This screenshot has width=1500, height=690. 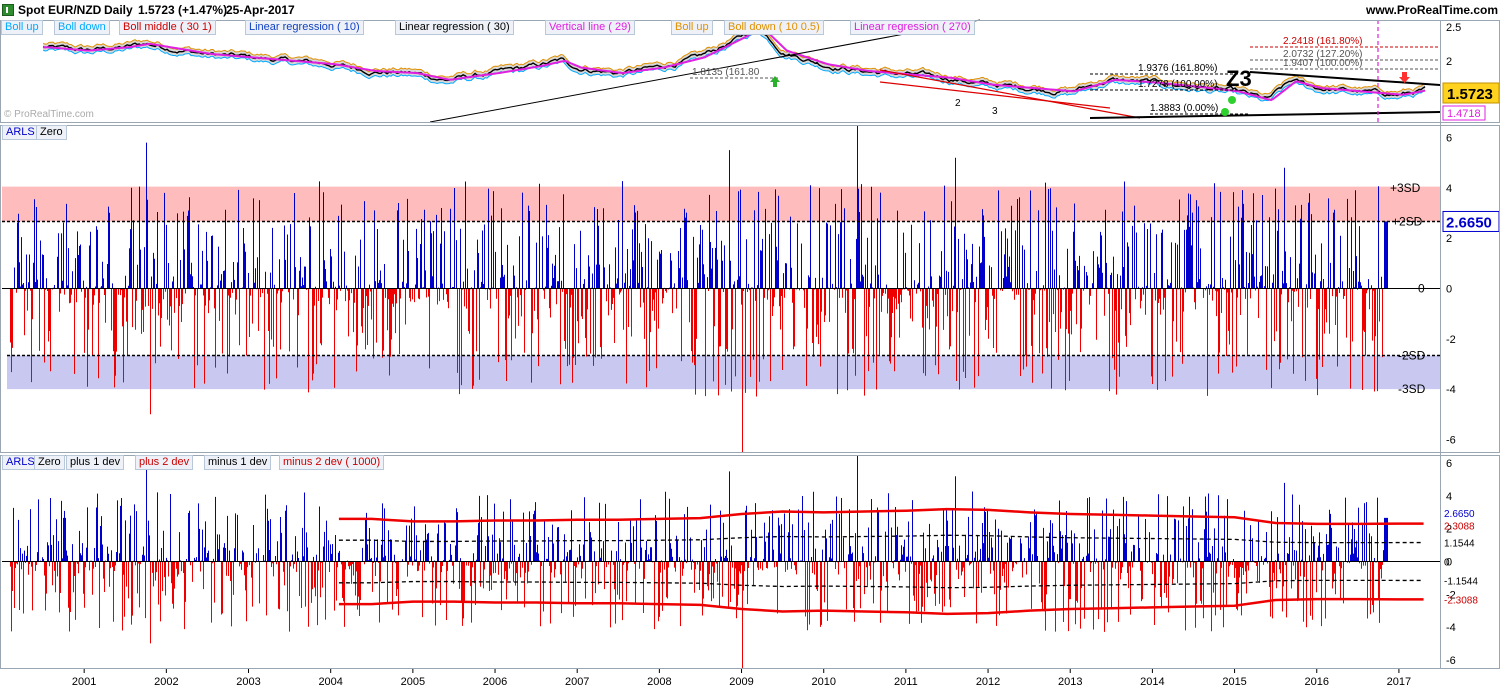 I want to click on dev-value-label: 2.3088, so click(x=1459, y=527).